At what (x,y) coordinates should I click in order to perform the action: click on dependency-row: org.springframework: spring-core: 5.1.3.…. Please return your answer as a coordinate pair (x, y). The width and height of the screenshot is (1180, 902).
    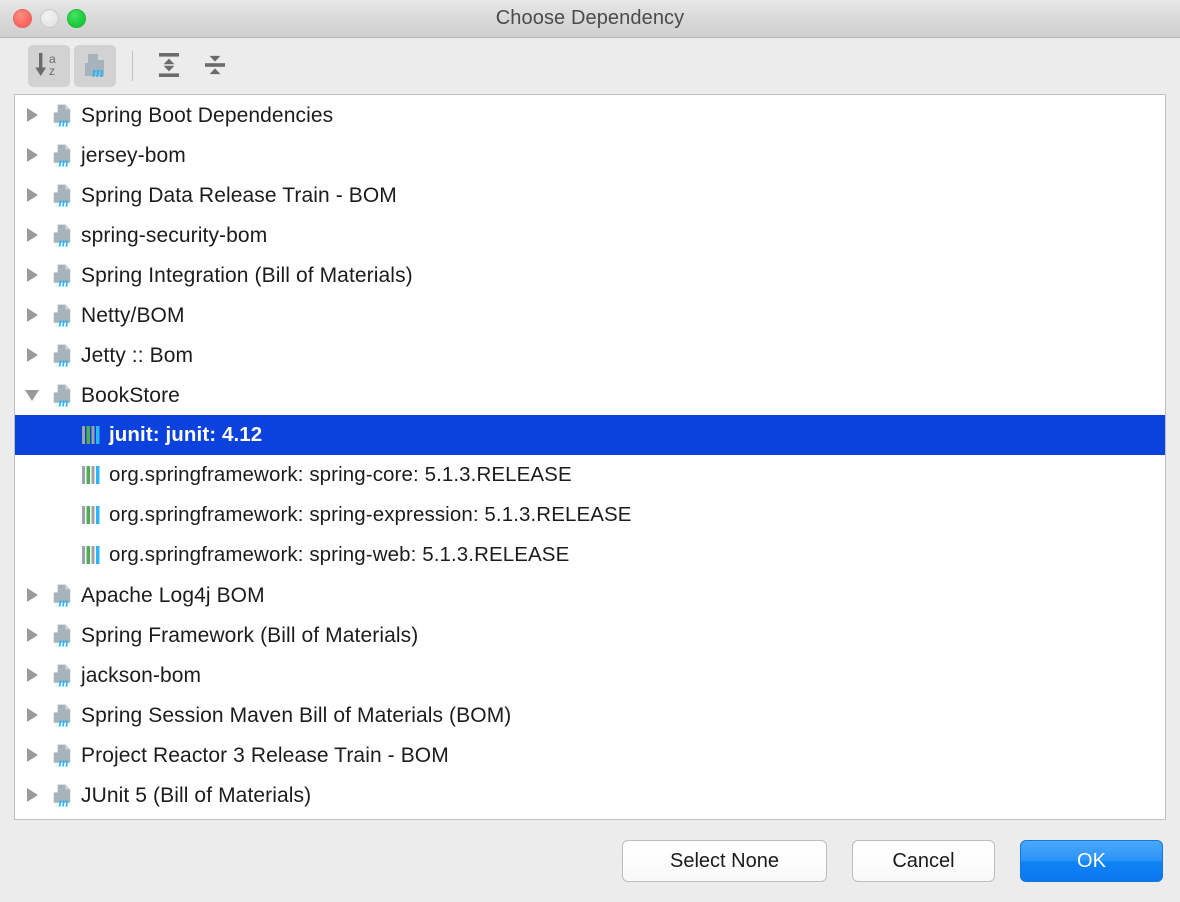
    Looking at the image, I should click on (590, 475).